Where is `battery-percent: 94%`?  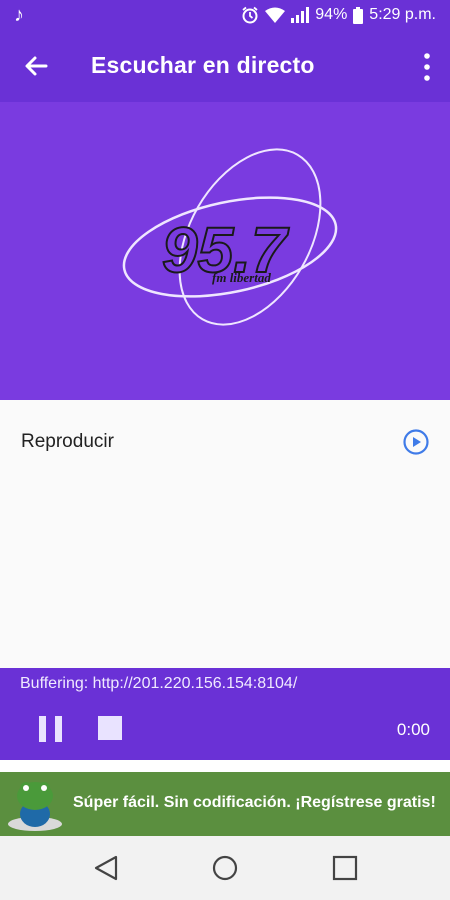
battery-percent: 94% is located at coordinates (331, 14).